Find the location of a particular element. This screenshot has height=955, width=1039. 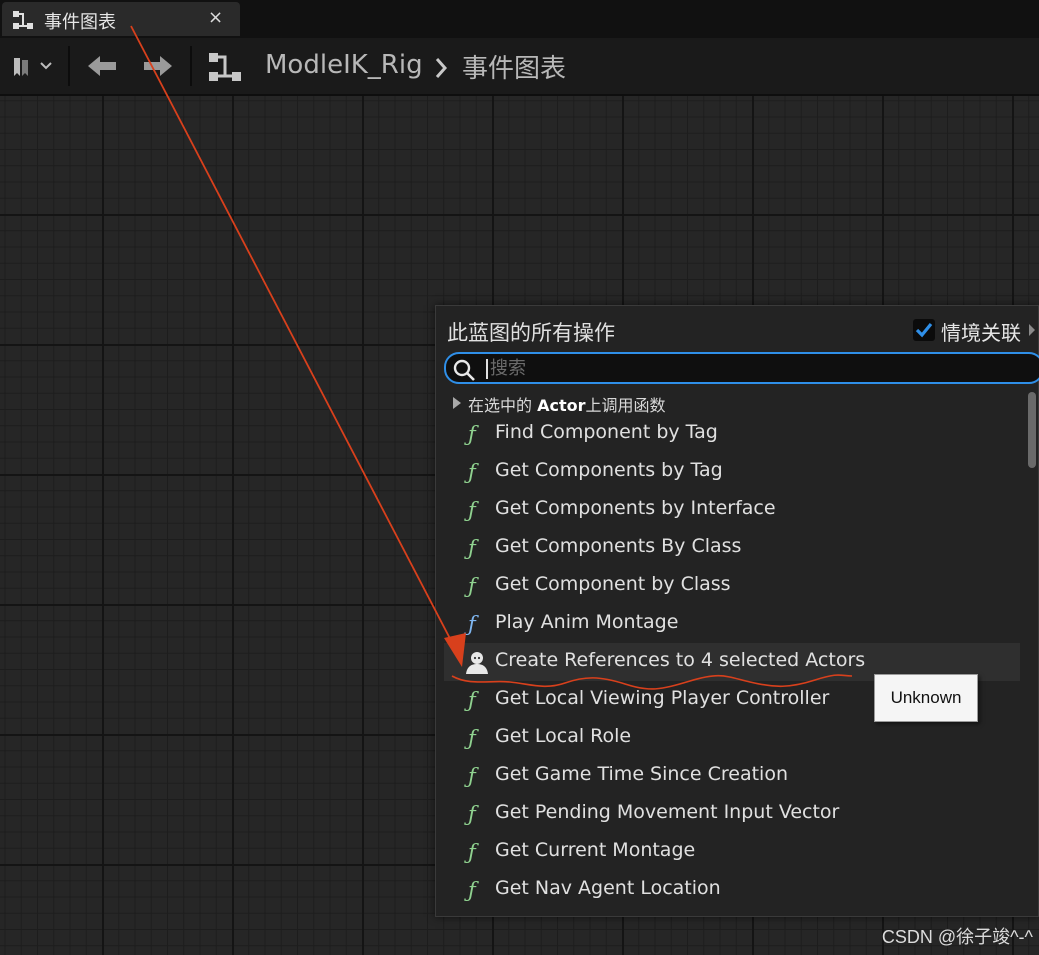

action-item-label: Get Components by Interface is located at coordinates (635, 508).